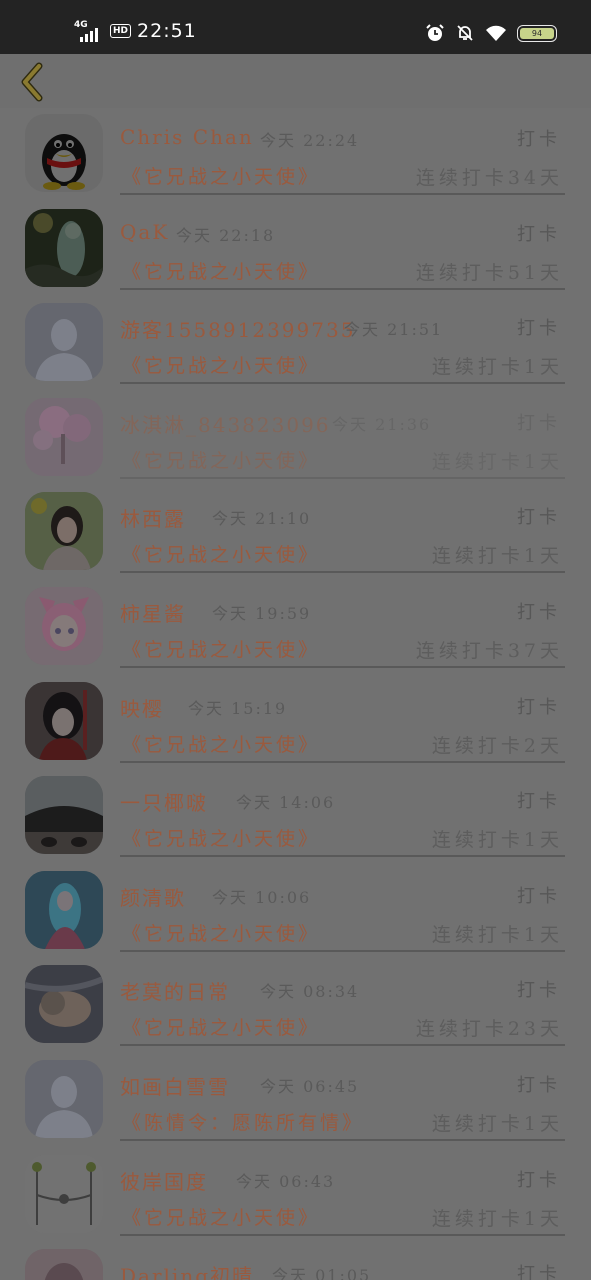  Describe the element at coordinates (145, 232) in the screenshot. I see `user-name: QaK` at that location.